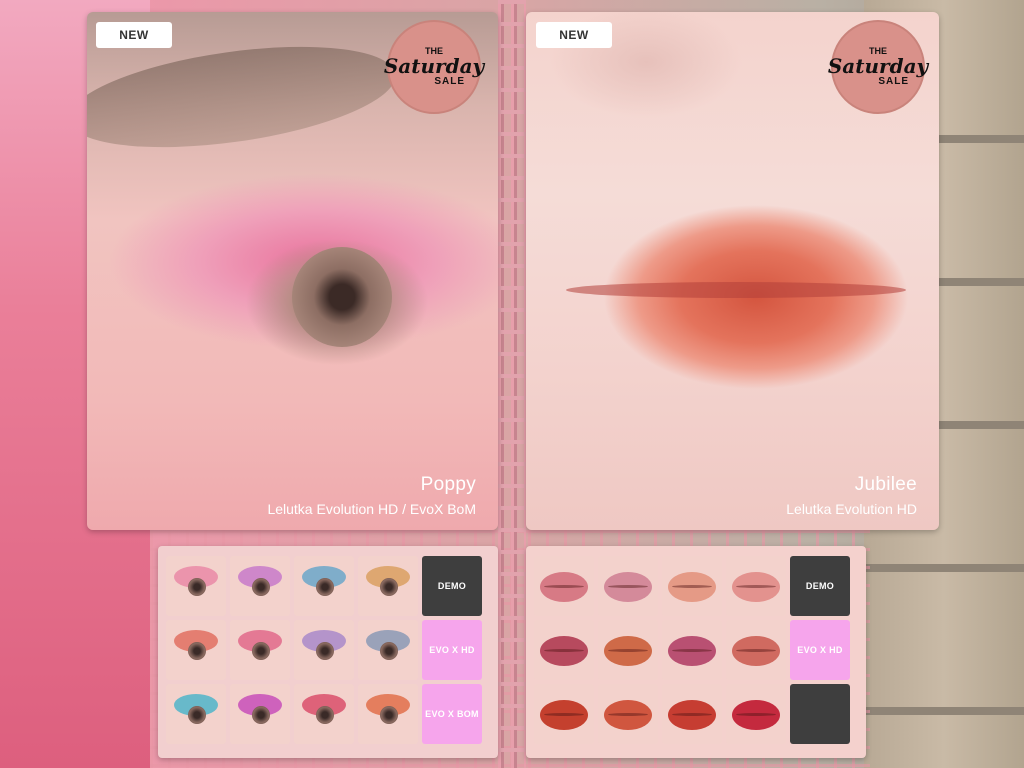 The height and width of the screenshot is (768, 1024). Describe the element at coordinates (820, 714) in the screenshot. I see `empty-dark-button` at that location.